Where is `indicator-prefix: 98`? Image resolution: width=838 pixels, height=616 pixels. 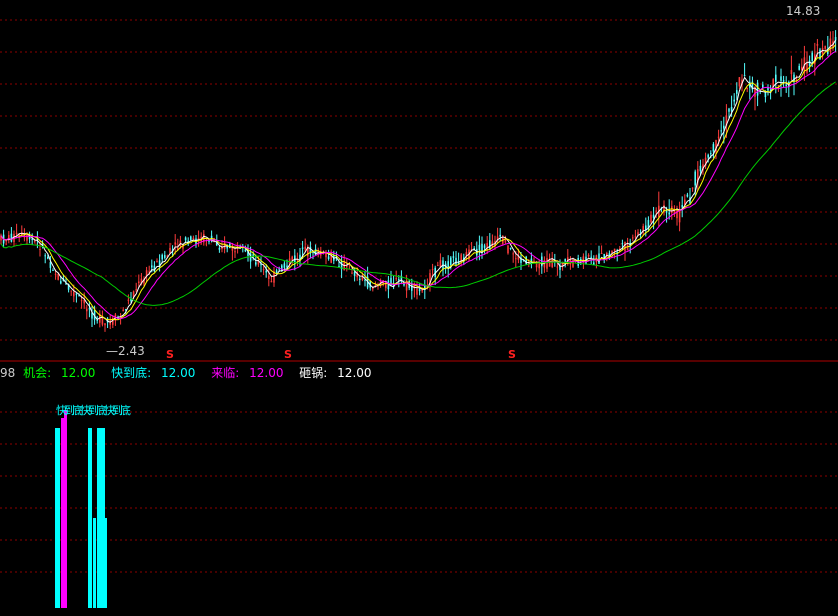
indicator-prefix: 98 is located at coordinates (8, 373).